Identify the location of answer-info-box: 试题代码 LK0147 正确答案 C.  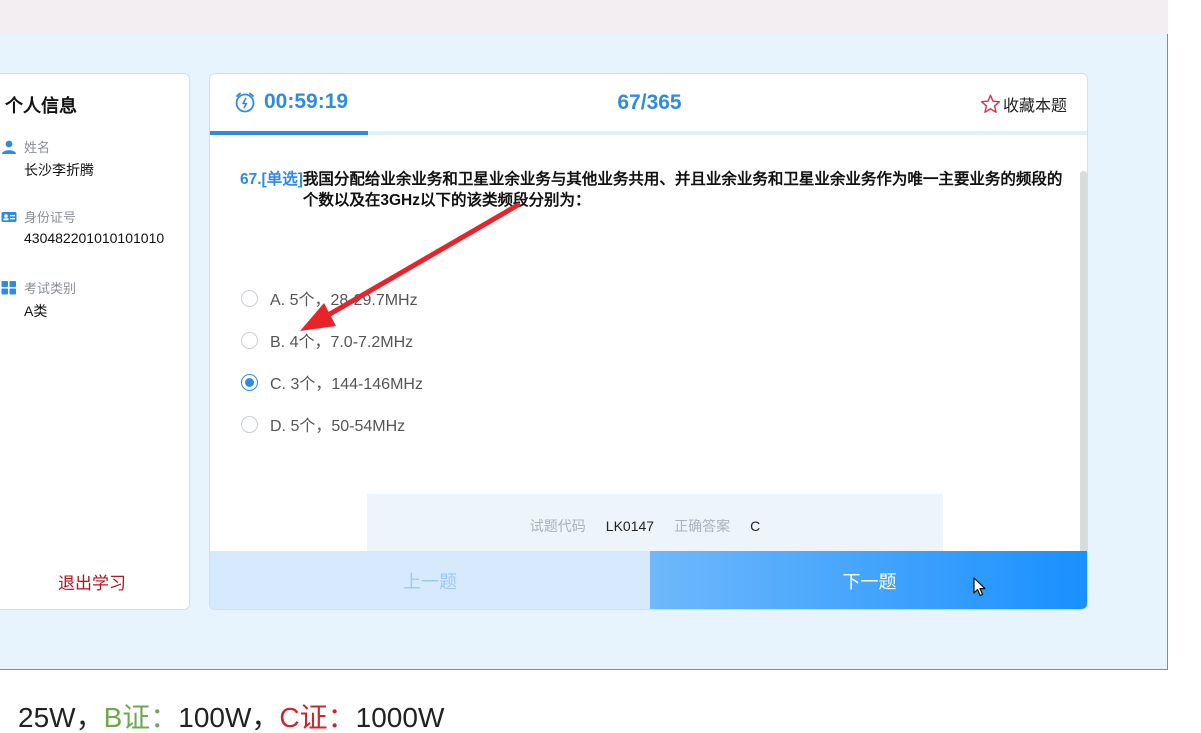
(655, 526).